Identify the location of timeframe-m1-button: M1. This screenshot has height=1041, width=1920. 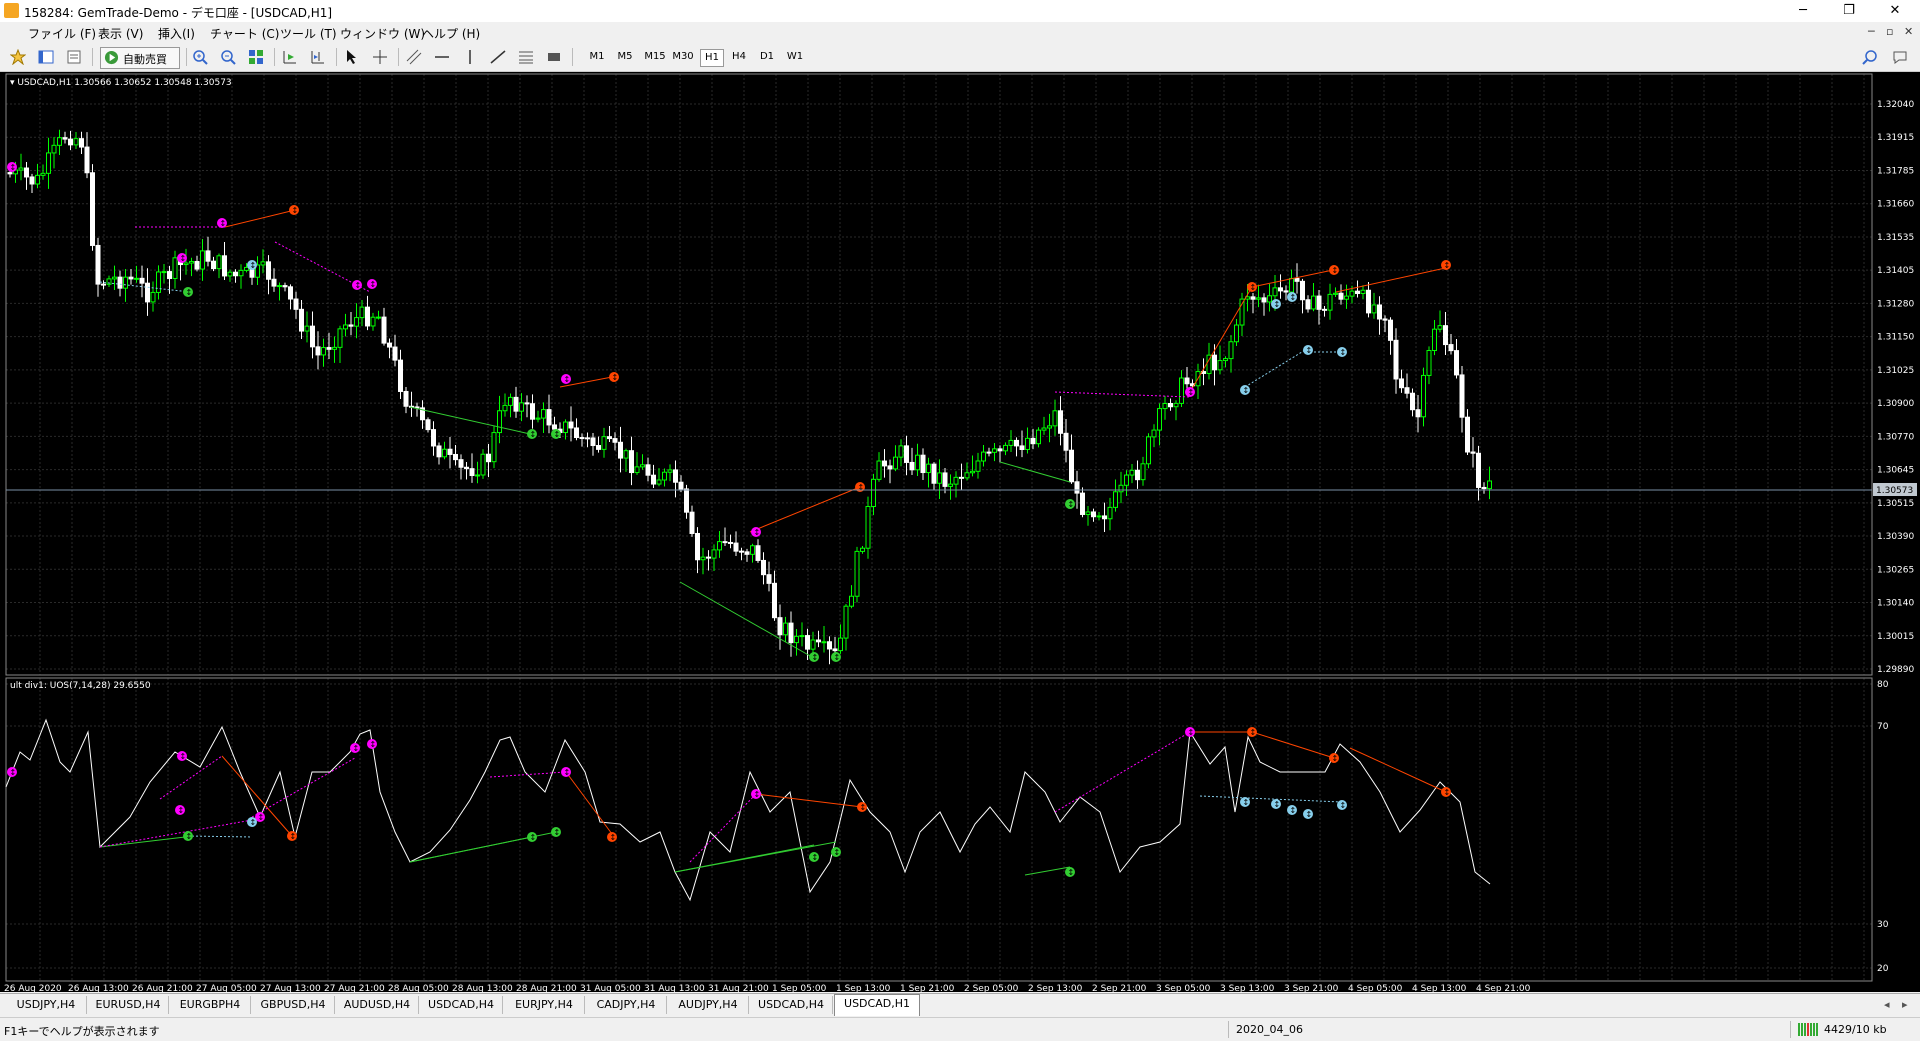
(597, 57).